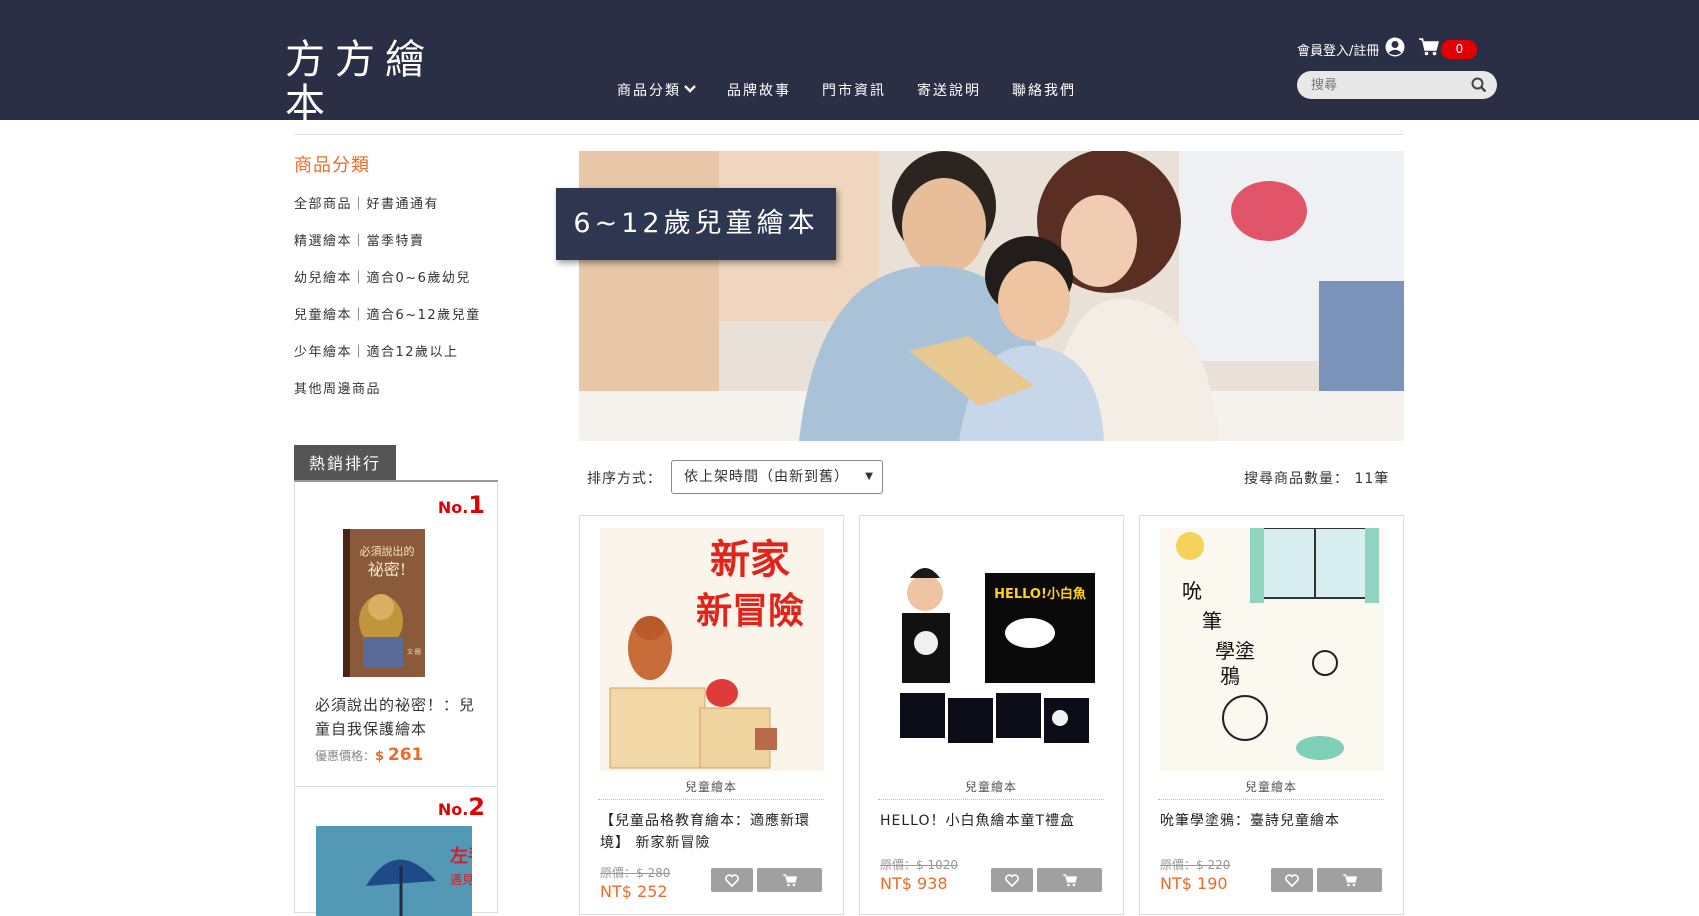  I want to click on svg-text: 筆, so click(1212, 621).